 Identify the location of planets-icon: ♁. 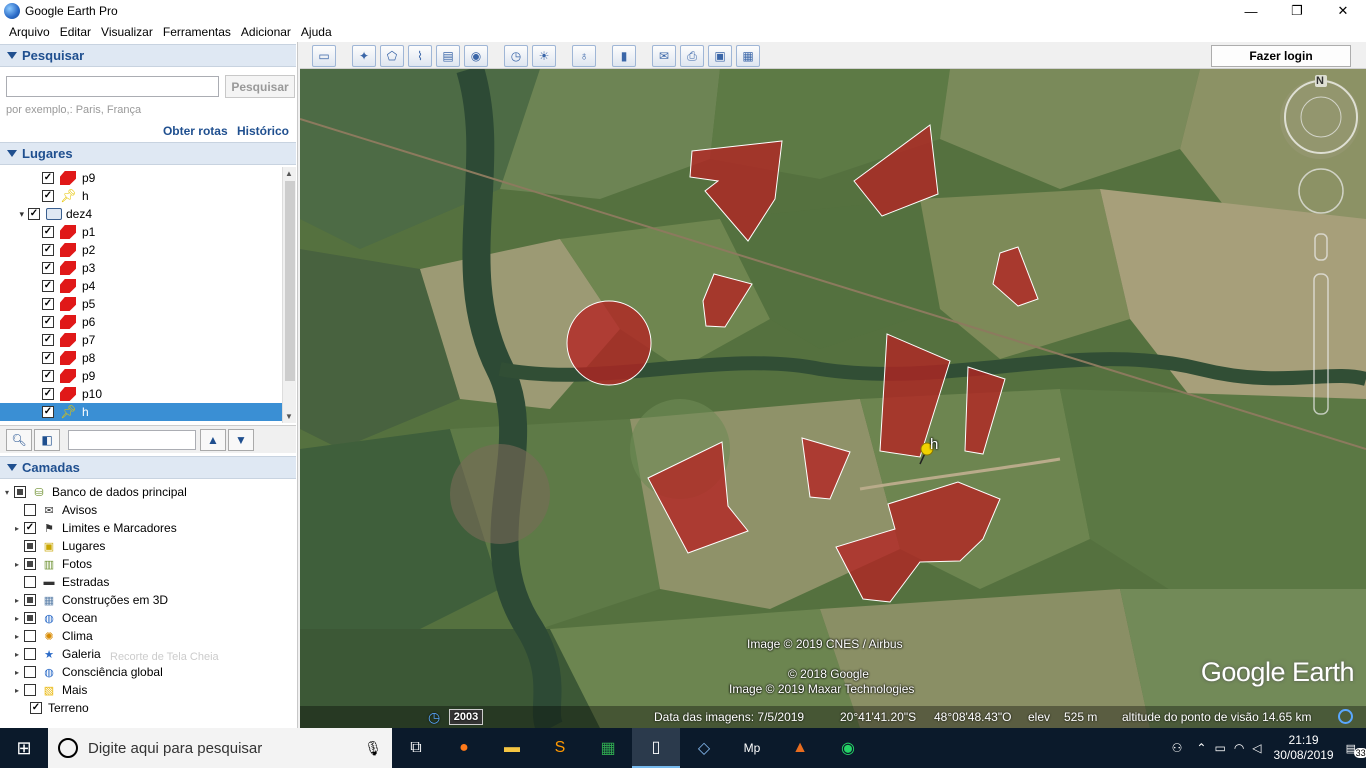
(584, 56).